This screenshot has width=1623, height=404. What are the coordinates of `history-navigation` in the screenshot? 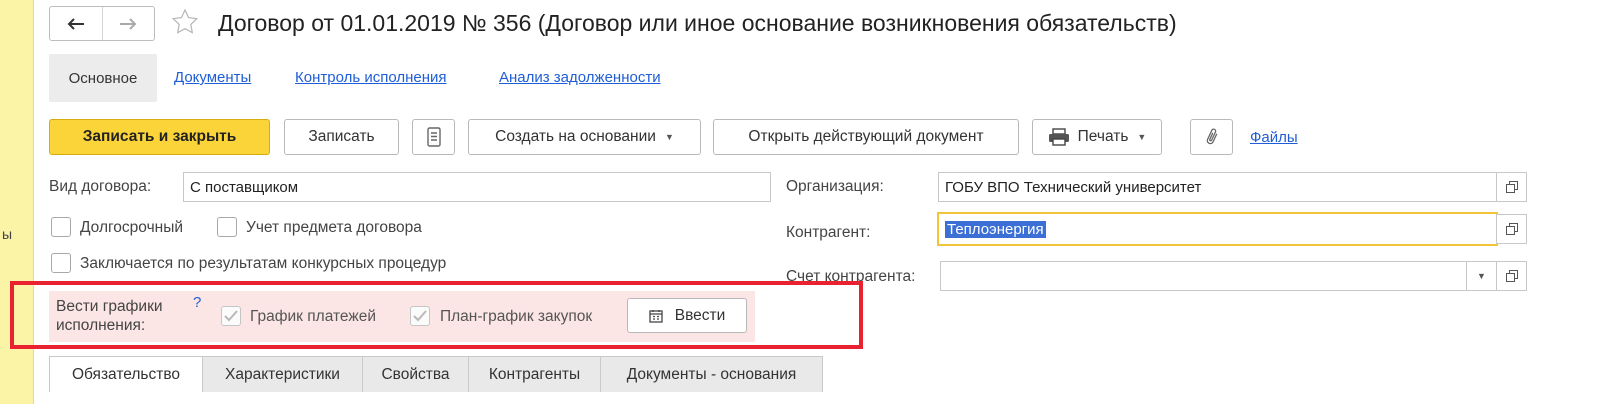 It's located at (102, 23).